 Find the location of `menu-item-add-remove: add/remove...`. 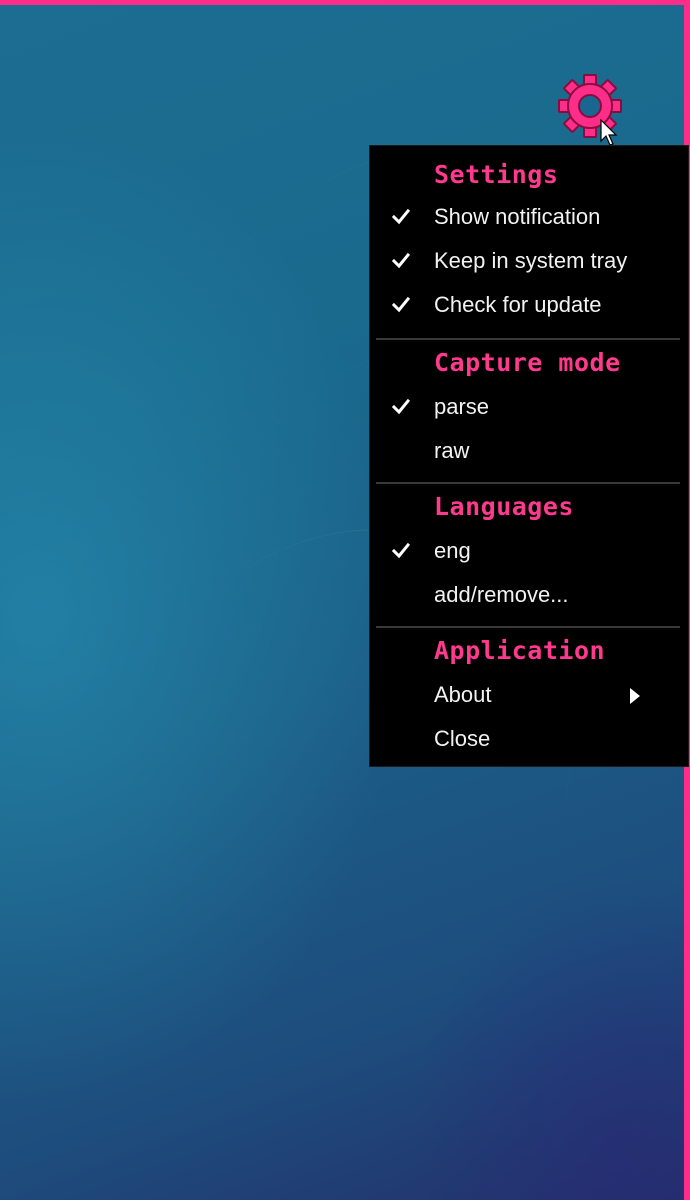

menu-item-add-remove: add/remove... is located at coordinates (529, 596).